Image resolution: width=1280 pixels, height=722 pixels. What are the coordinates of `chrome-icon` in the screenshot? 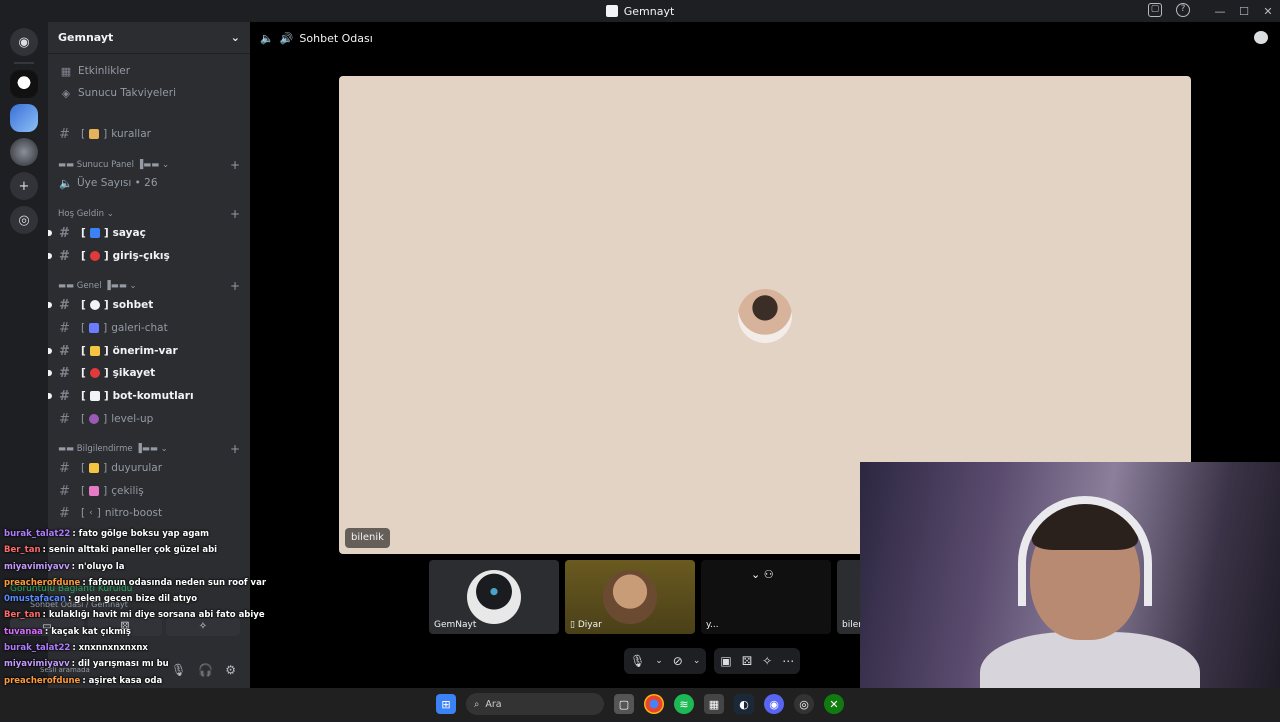 It's located at (654, 704).